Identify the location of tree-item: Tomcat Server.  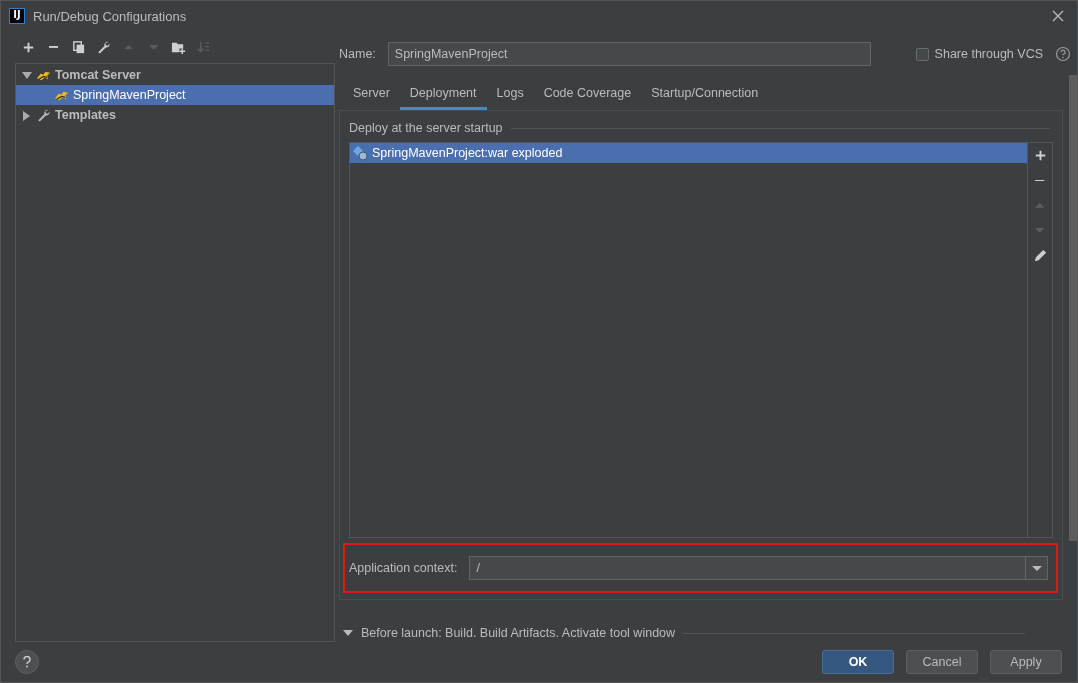
(175, 75).